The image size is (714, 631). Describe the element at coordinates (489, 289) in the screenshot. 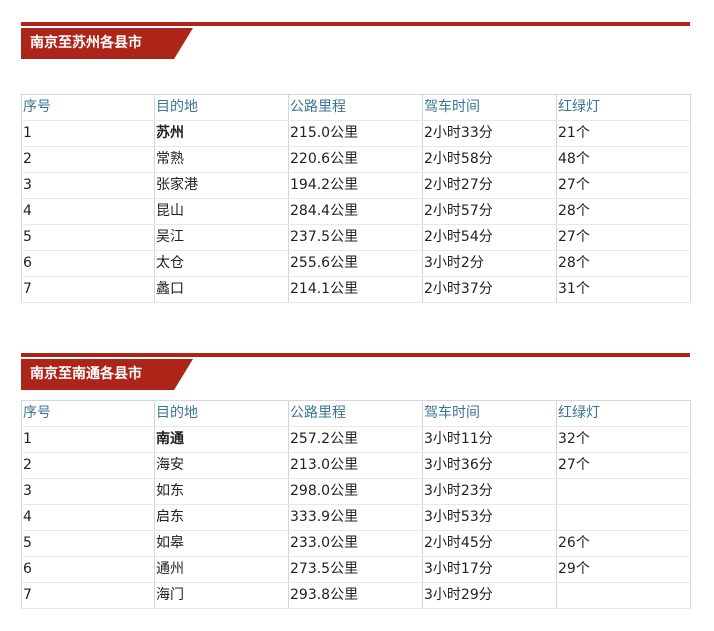

I see `cell-drive-time: 2小时37分` at that location.